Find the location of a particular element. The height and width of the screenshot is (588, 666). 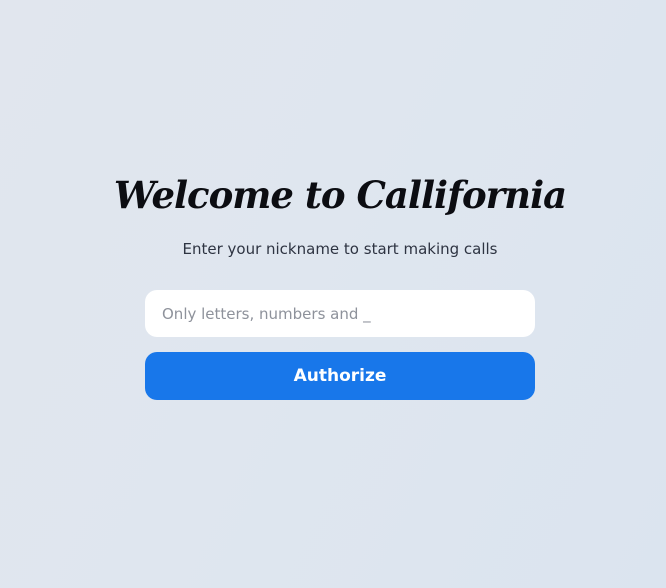

page-title: Welcome to Callifornia is located at coordinates (340, 195).